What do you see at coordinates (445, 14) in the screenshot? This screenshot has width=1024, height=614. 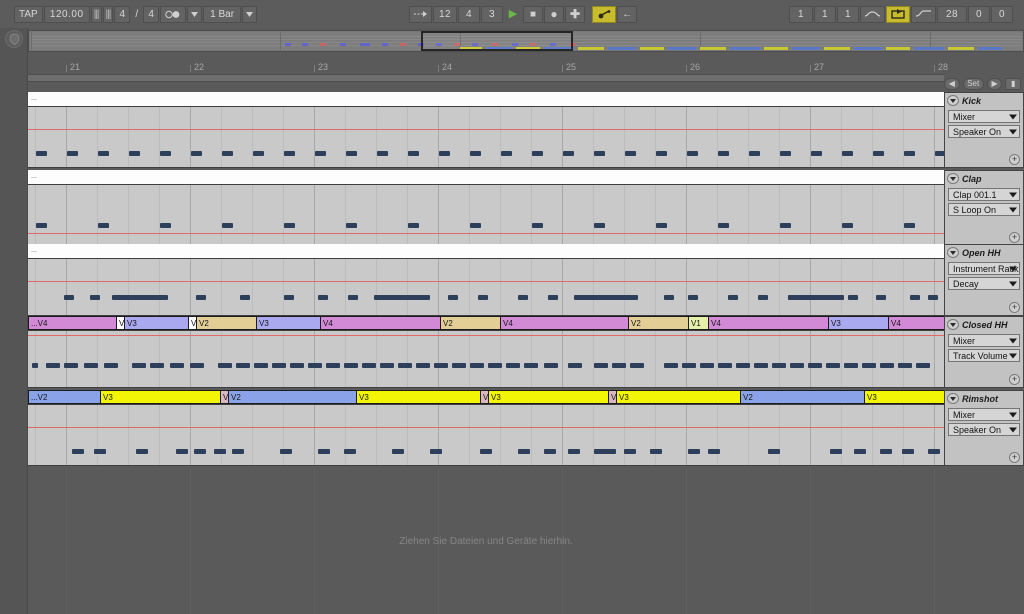 I see `position-bars: 12` at bounding box center [445, 14].